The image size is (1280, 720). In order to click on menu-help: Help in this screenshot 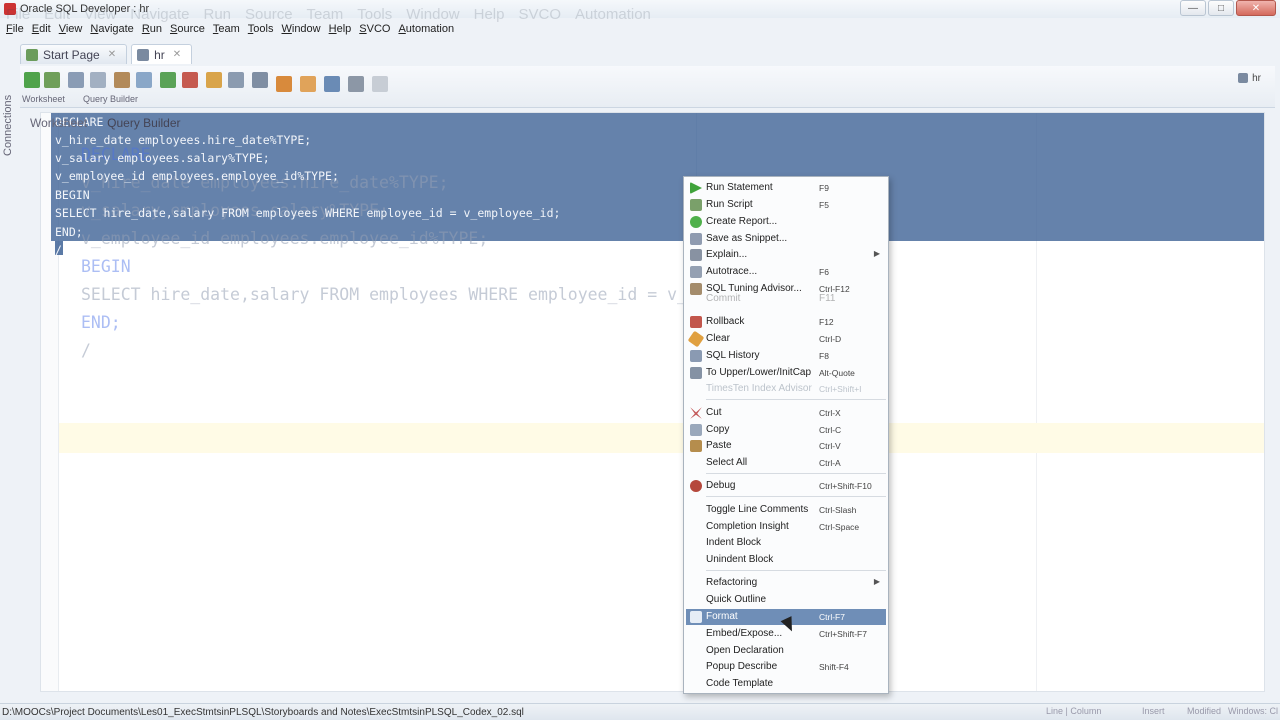, I will do `click(342, 29)`.